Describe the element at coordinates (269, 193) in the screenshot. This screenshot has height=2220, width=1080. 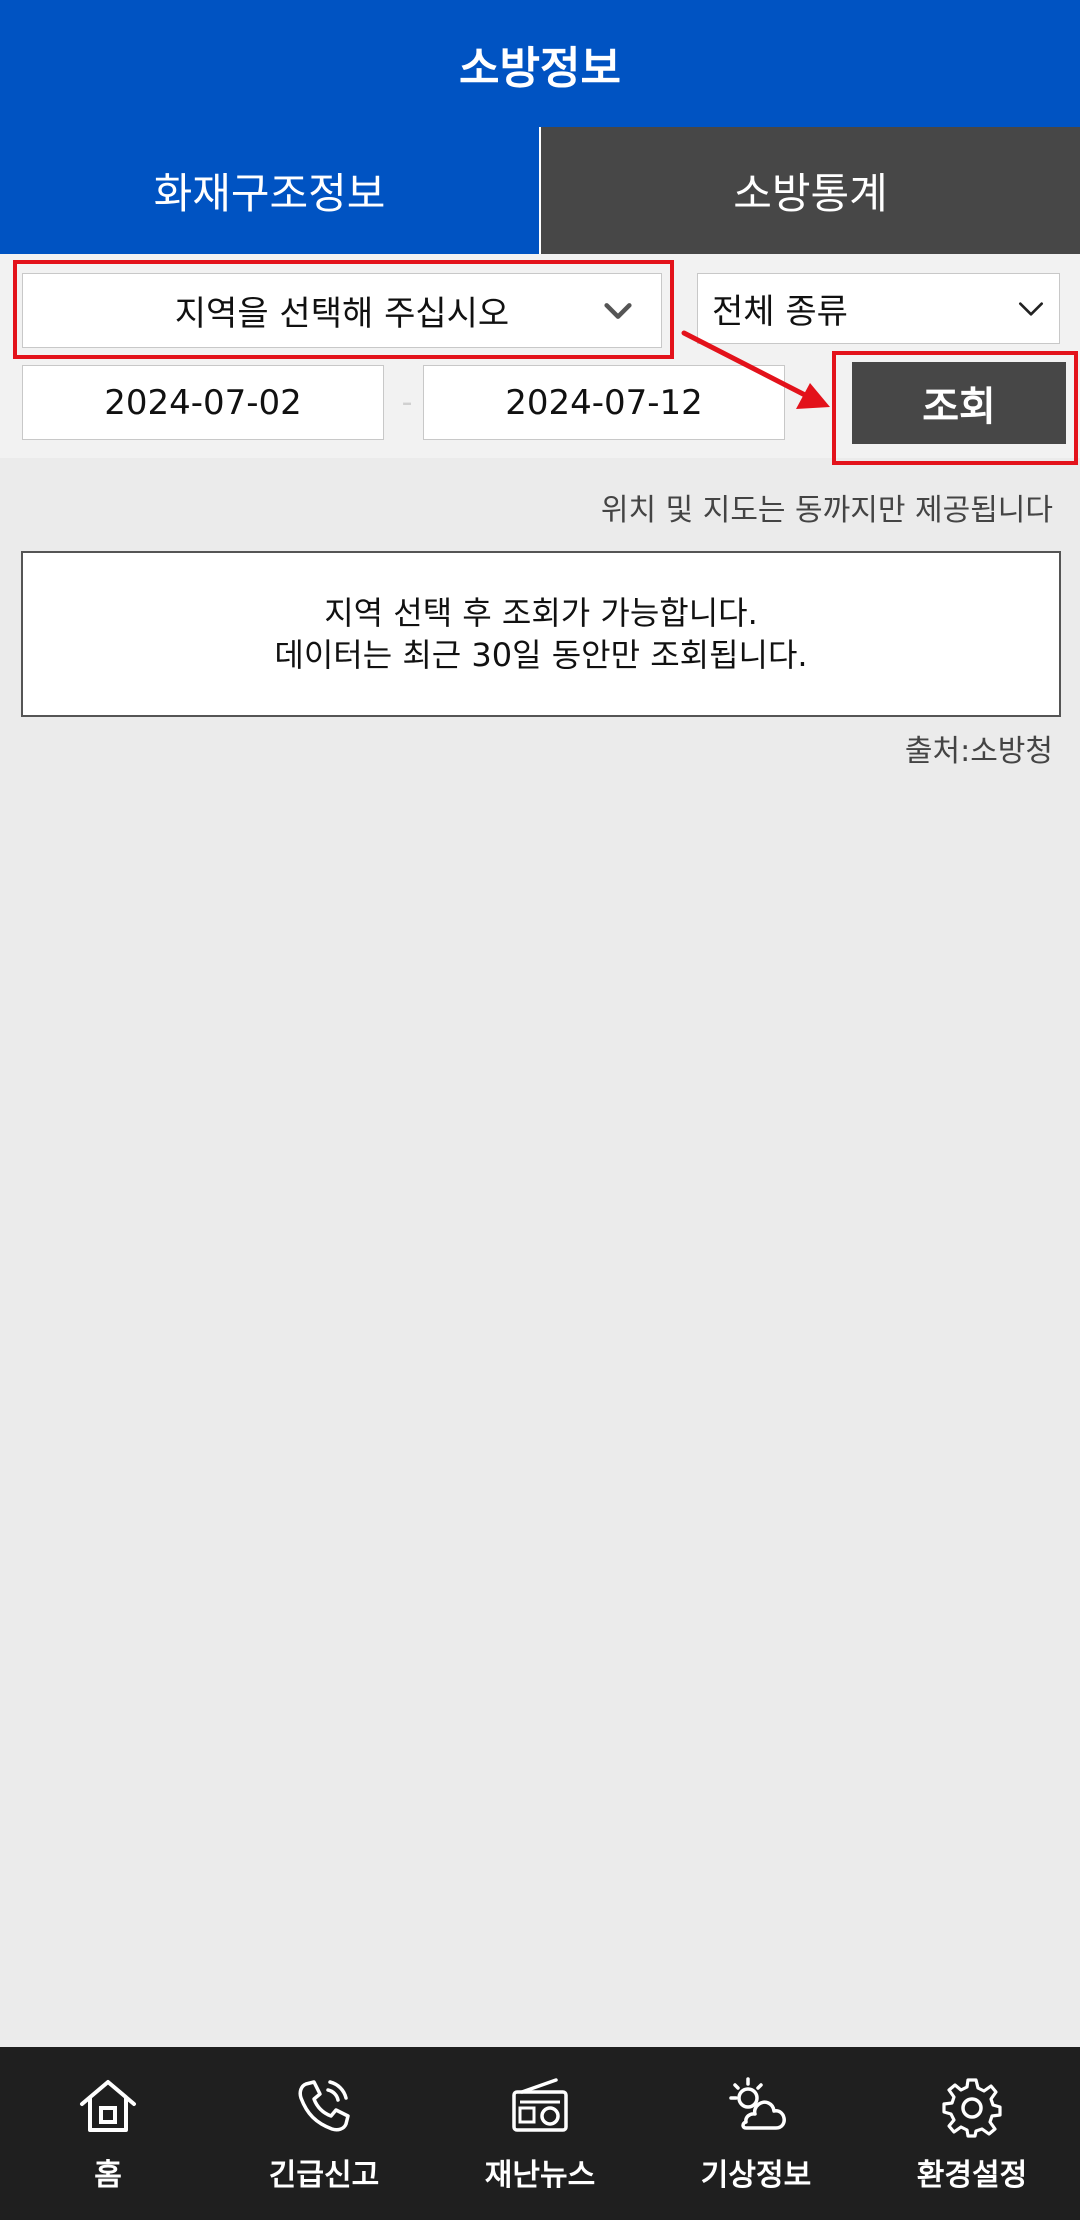
I see `tab-label: 화재구조정보` at that location.